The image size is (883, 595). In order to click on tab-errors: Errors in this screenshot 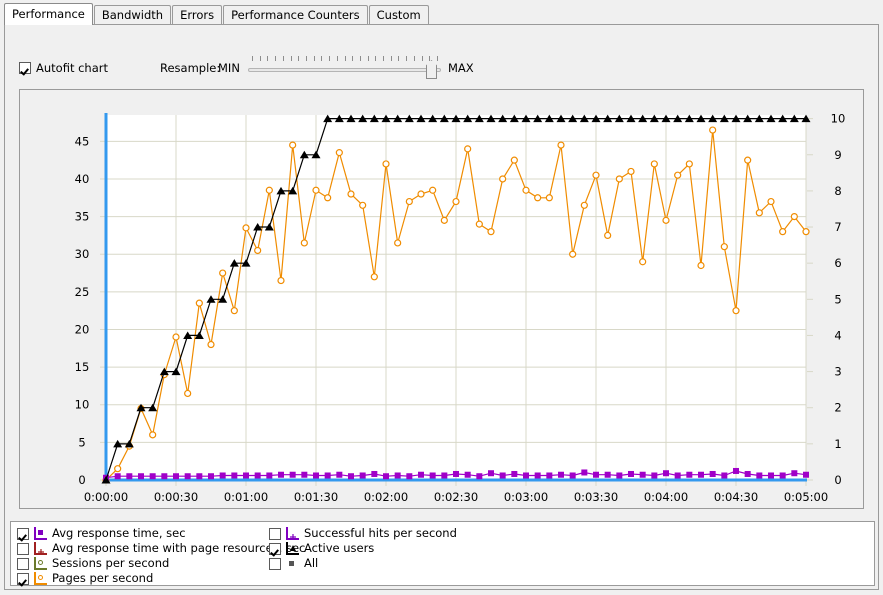, I will do `click(197, 15)`.